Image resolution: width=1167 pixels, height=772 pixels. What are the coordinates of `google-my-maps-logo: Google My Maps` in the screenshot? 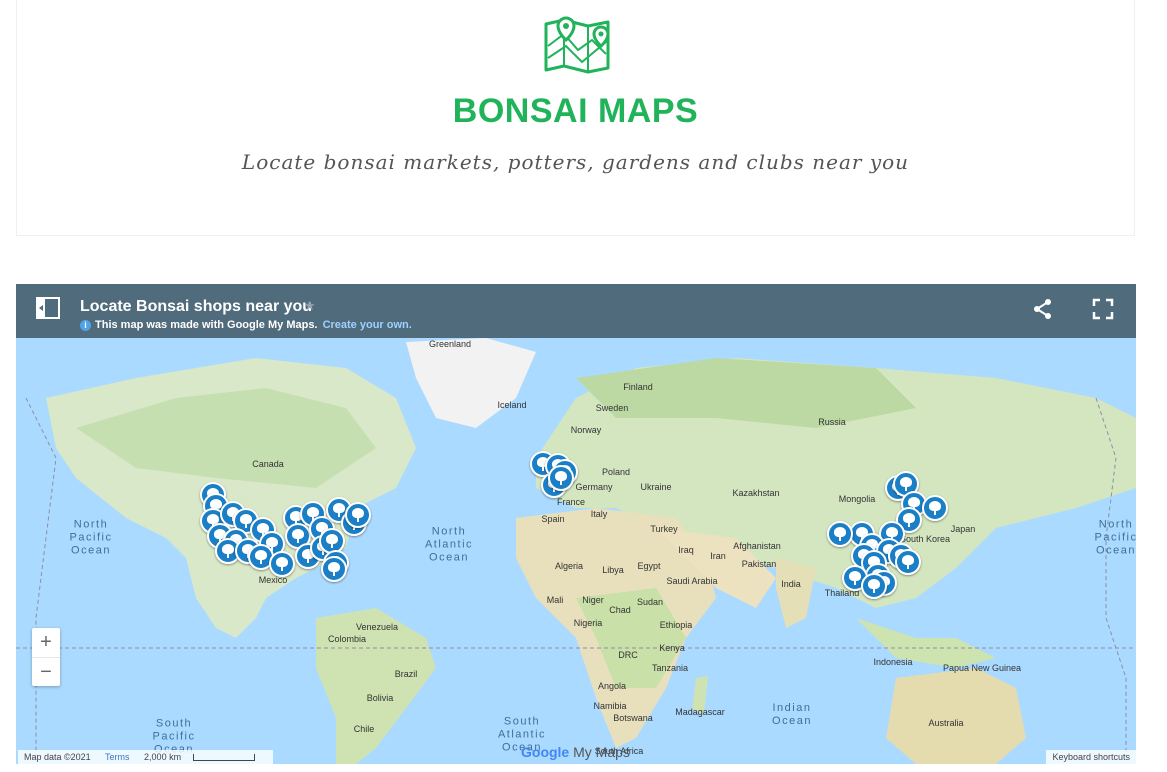 It's located at (575, 752).